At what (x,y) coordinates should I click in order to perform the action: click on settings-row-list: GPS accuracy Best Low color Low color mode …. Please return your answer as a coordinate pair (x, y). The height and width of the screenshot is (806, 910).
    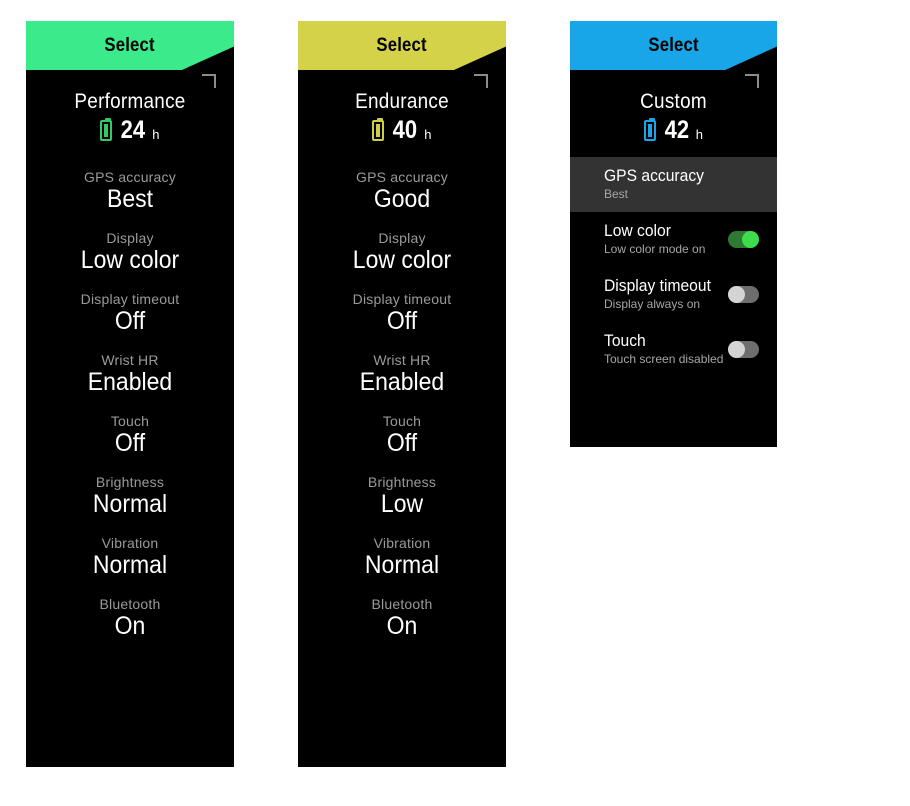
    Looking at the image, I should click on (673, 267).